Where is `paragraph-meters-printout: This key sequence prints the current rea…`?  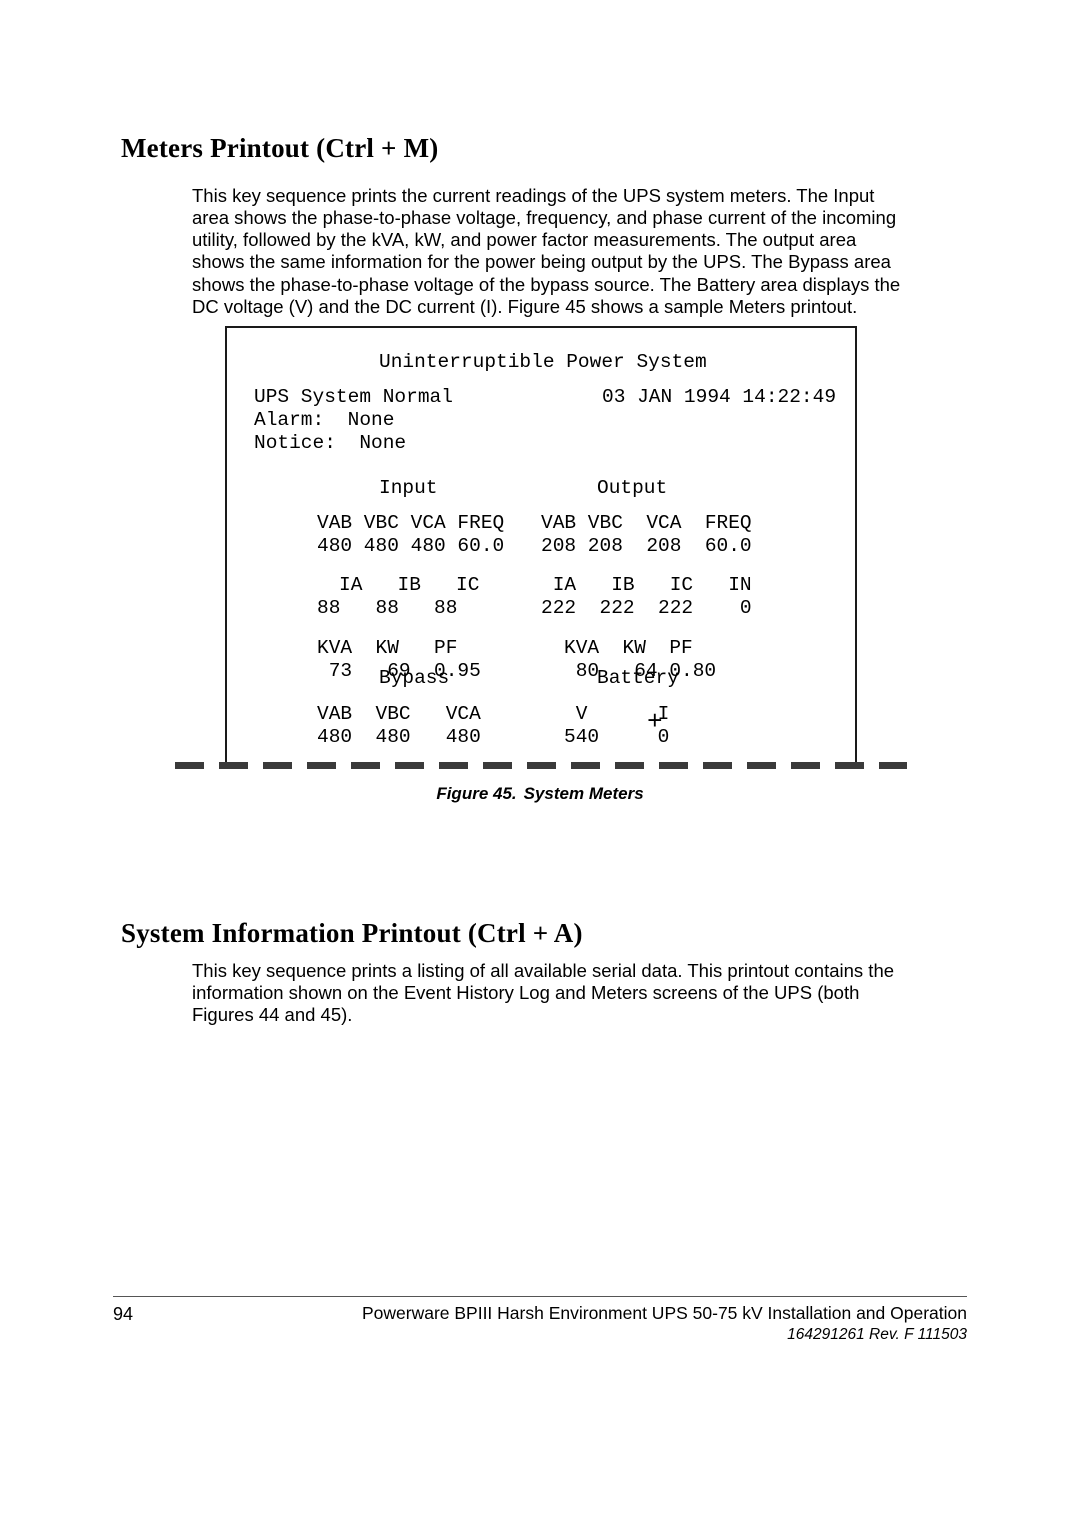
paragraph-meters-printout: This key sequence prints the current rea… is located at coordinates (546, 250).